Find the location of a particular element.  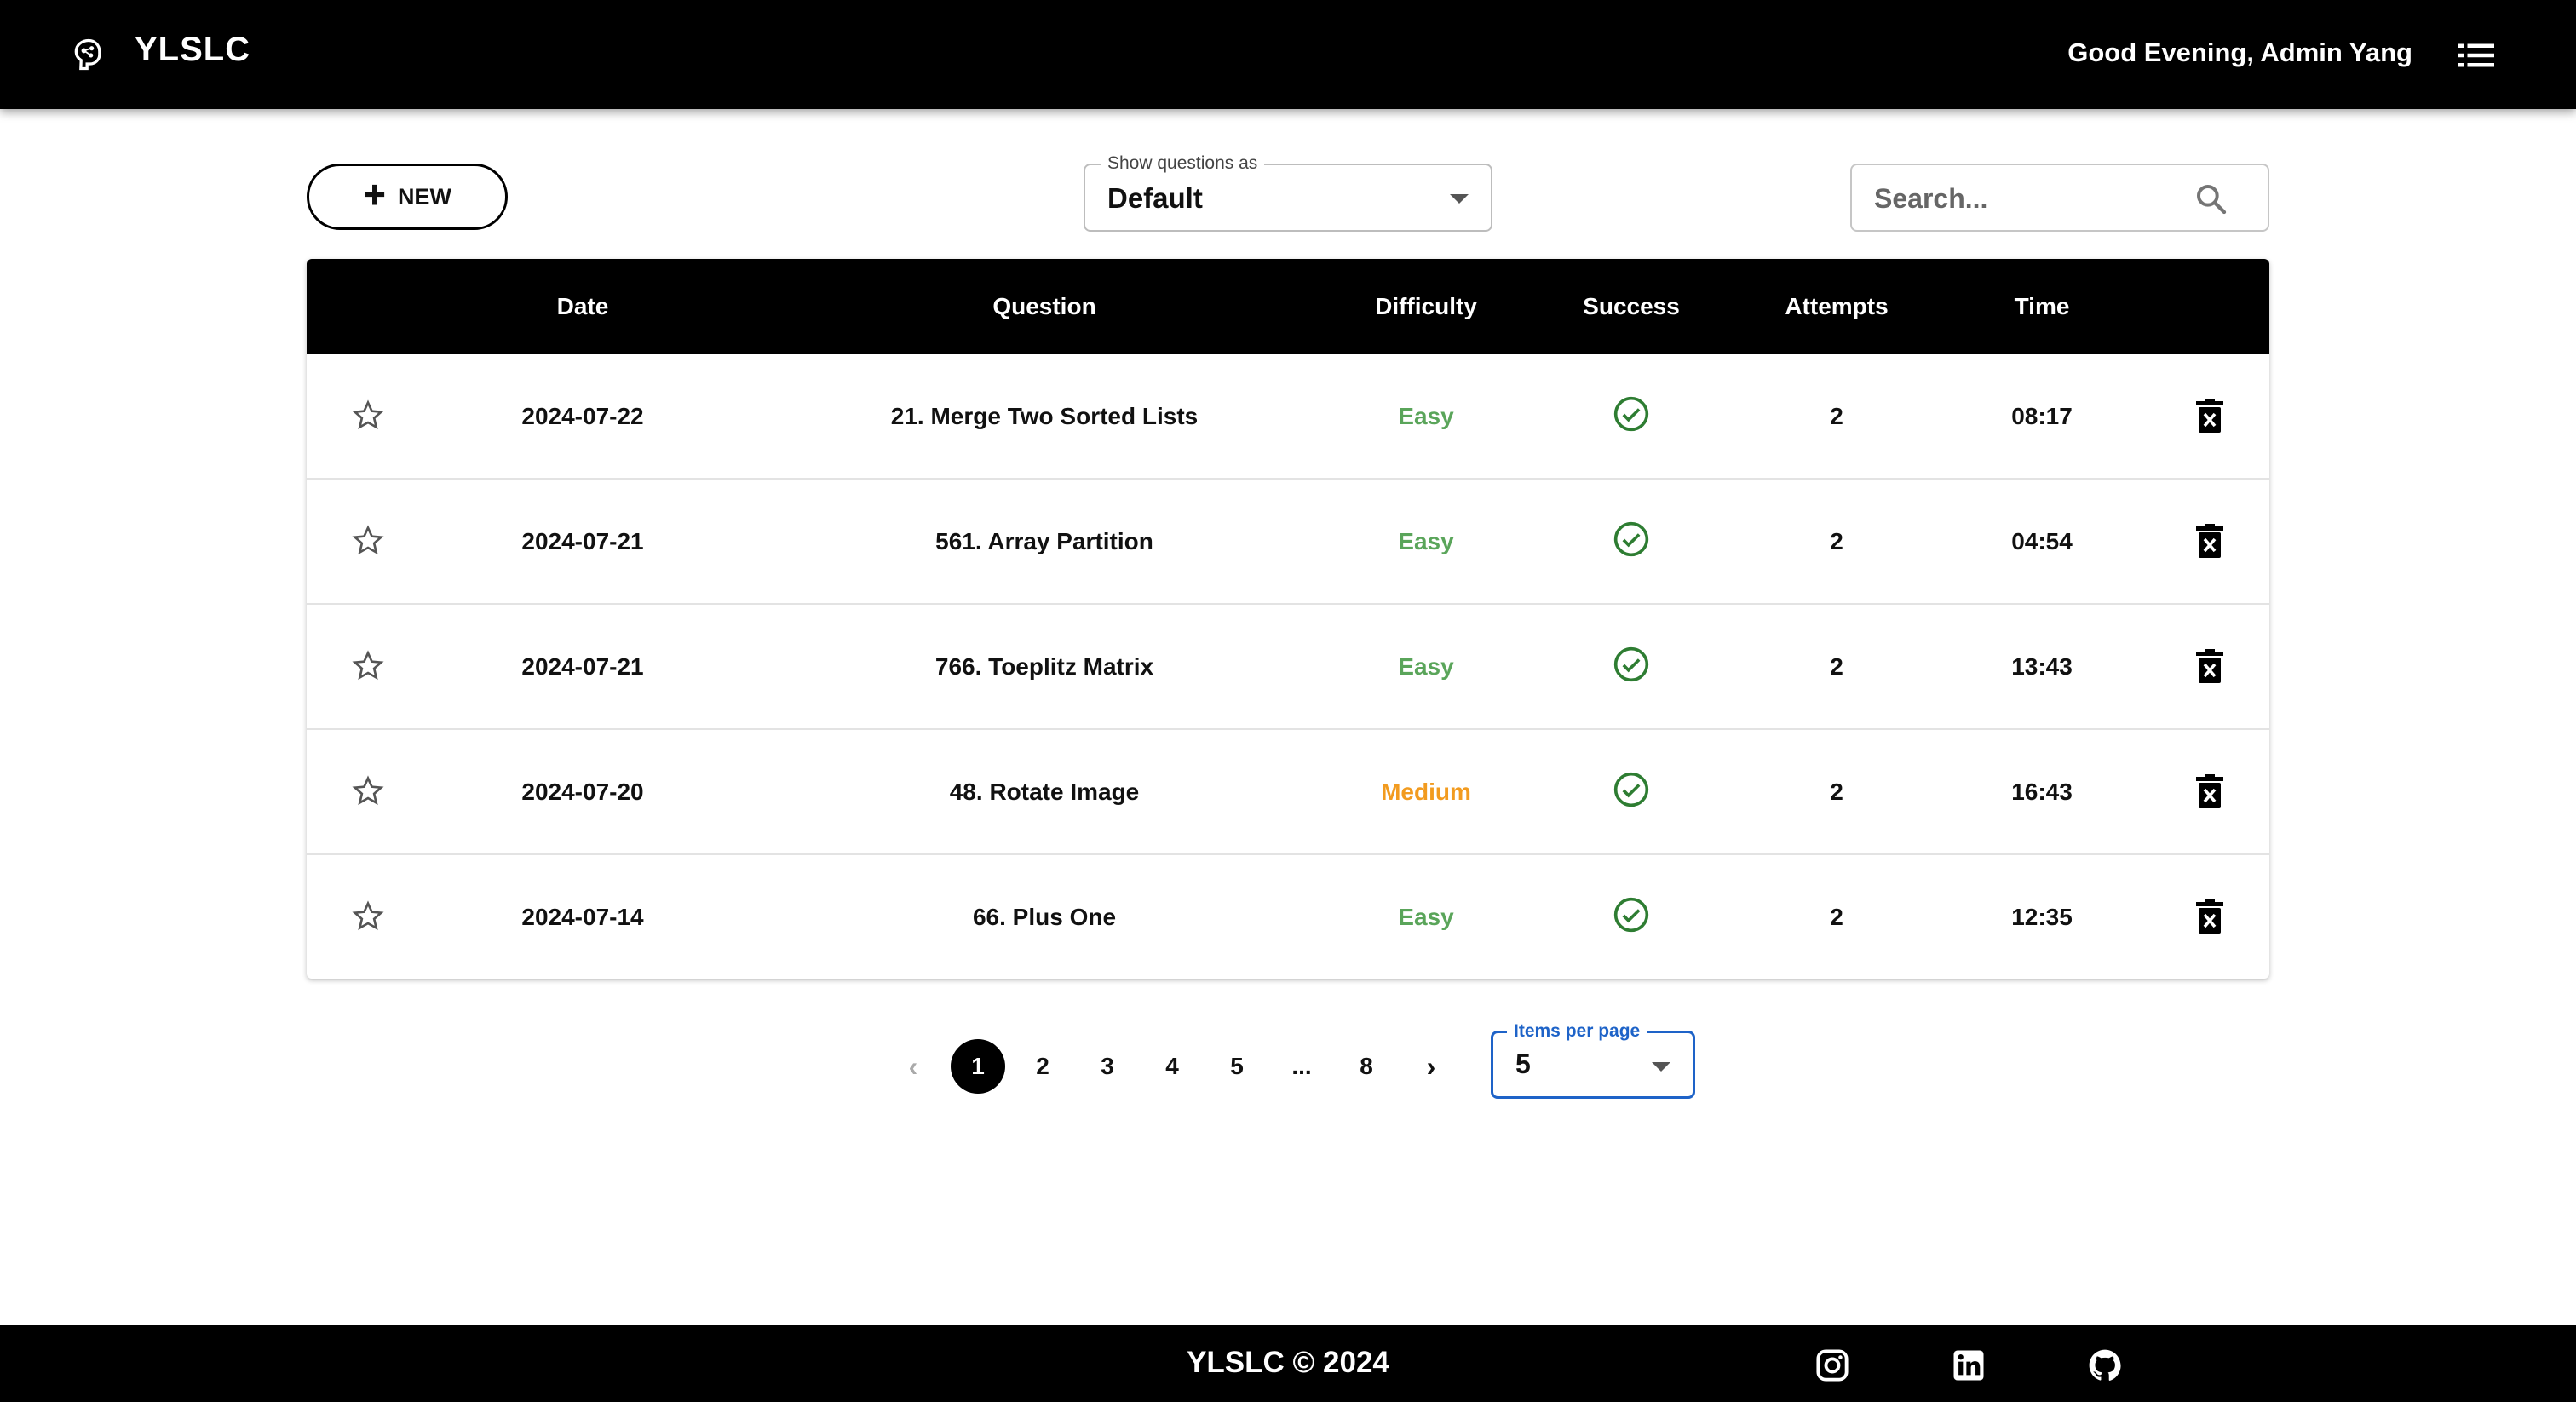

brain-icon is located at coordinates (88, 54).